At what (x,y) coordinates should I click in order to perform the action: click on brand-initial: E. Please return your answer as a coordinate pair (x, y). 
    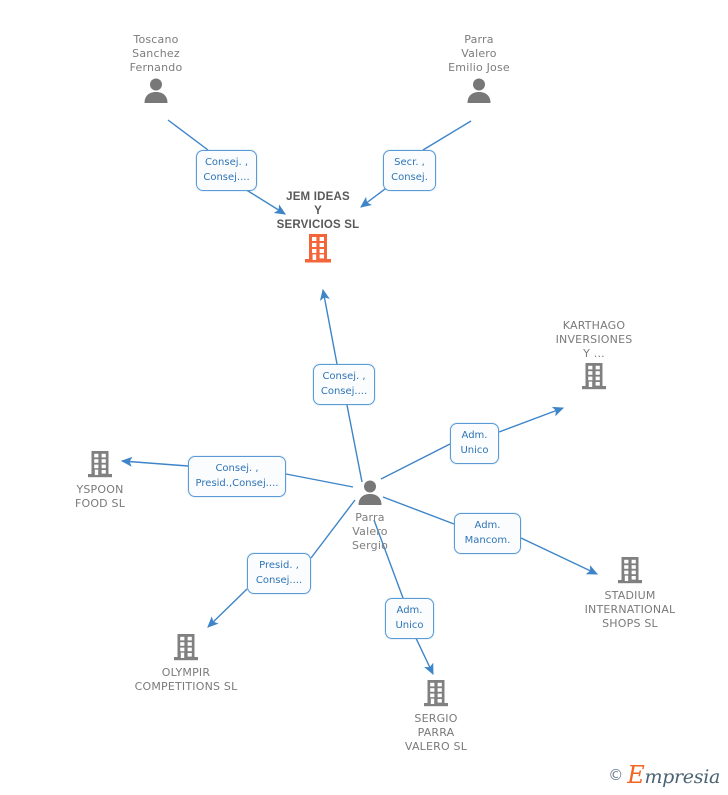
    Looking at the image, I should click on (636, 775).